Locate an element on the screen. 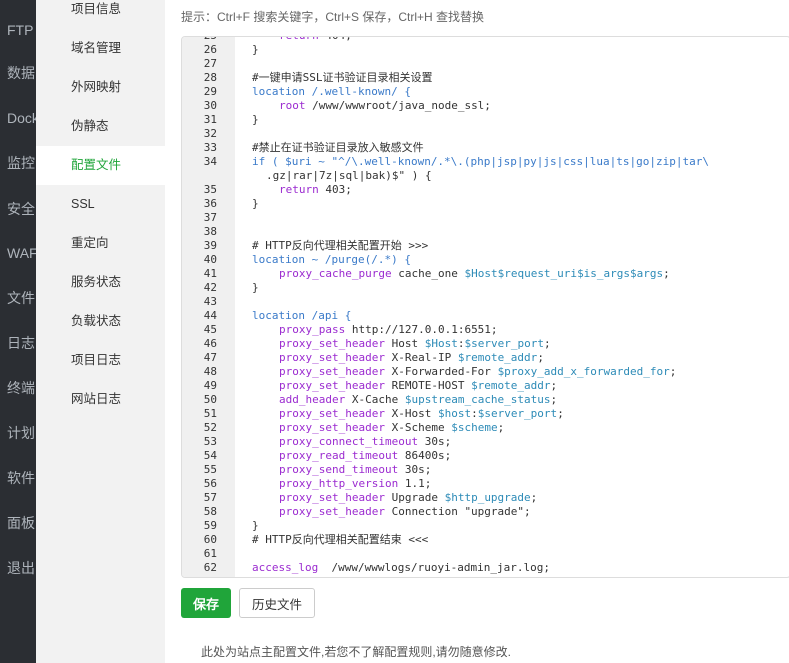  code-text: proxy_set_header X-Scheme $scheme; is located at coordinates (392, 427).